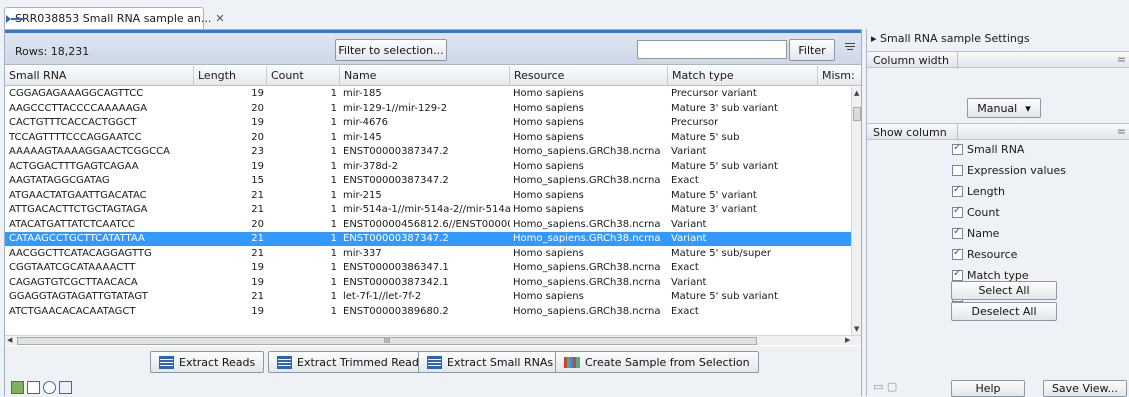 The width and height of the screenshot is (1129, 397). I want to click on help-button: Help, so click(988, 388).